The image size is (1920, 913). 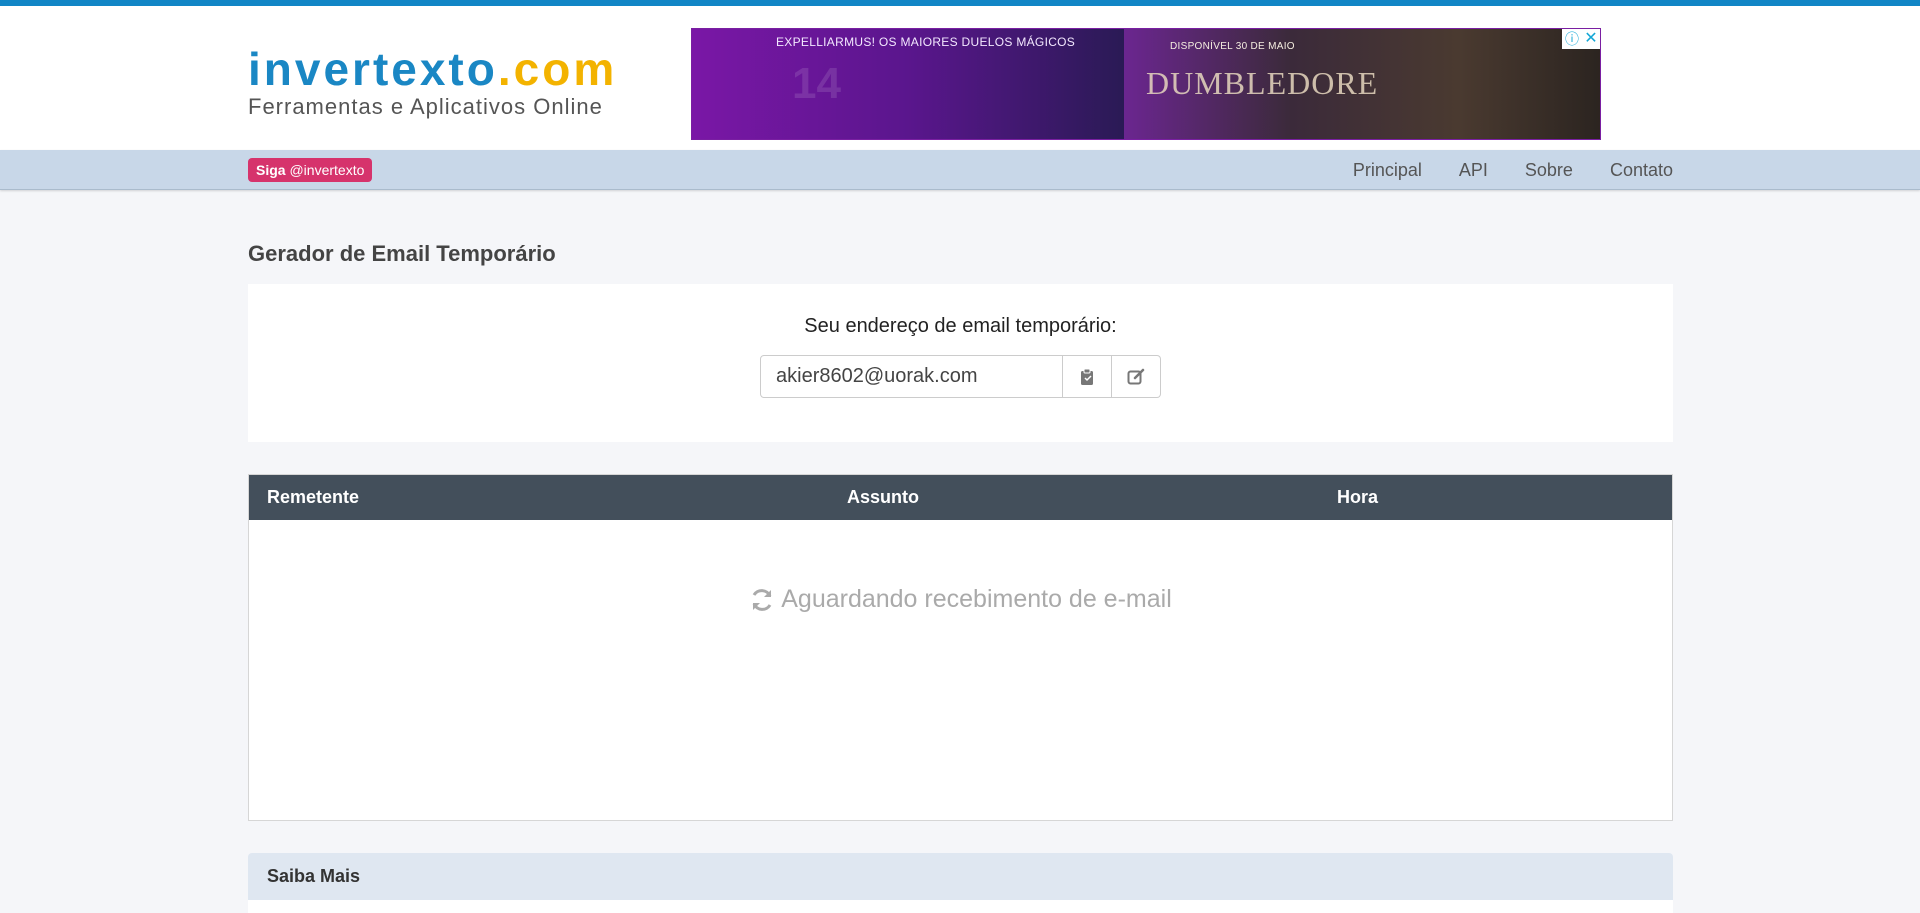 What do you see at coordinates (960, 497) in the screenshot?
I see `table-header: Remetente Assunto Hora` at bounding box center [960, 497].